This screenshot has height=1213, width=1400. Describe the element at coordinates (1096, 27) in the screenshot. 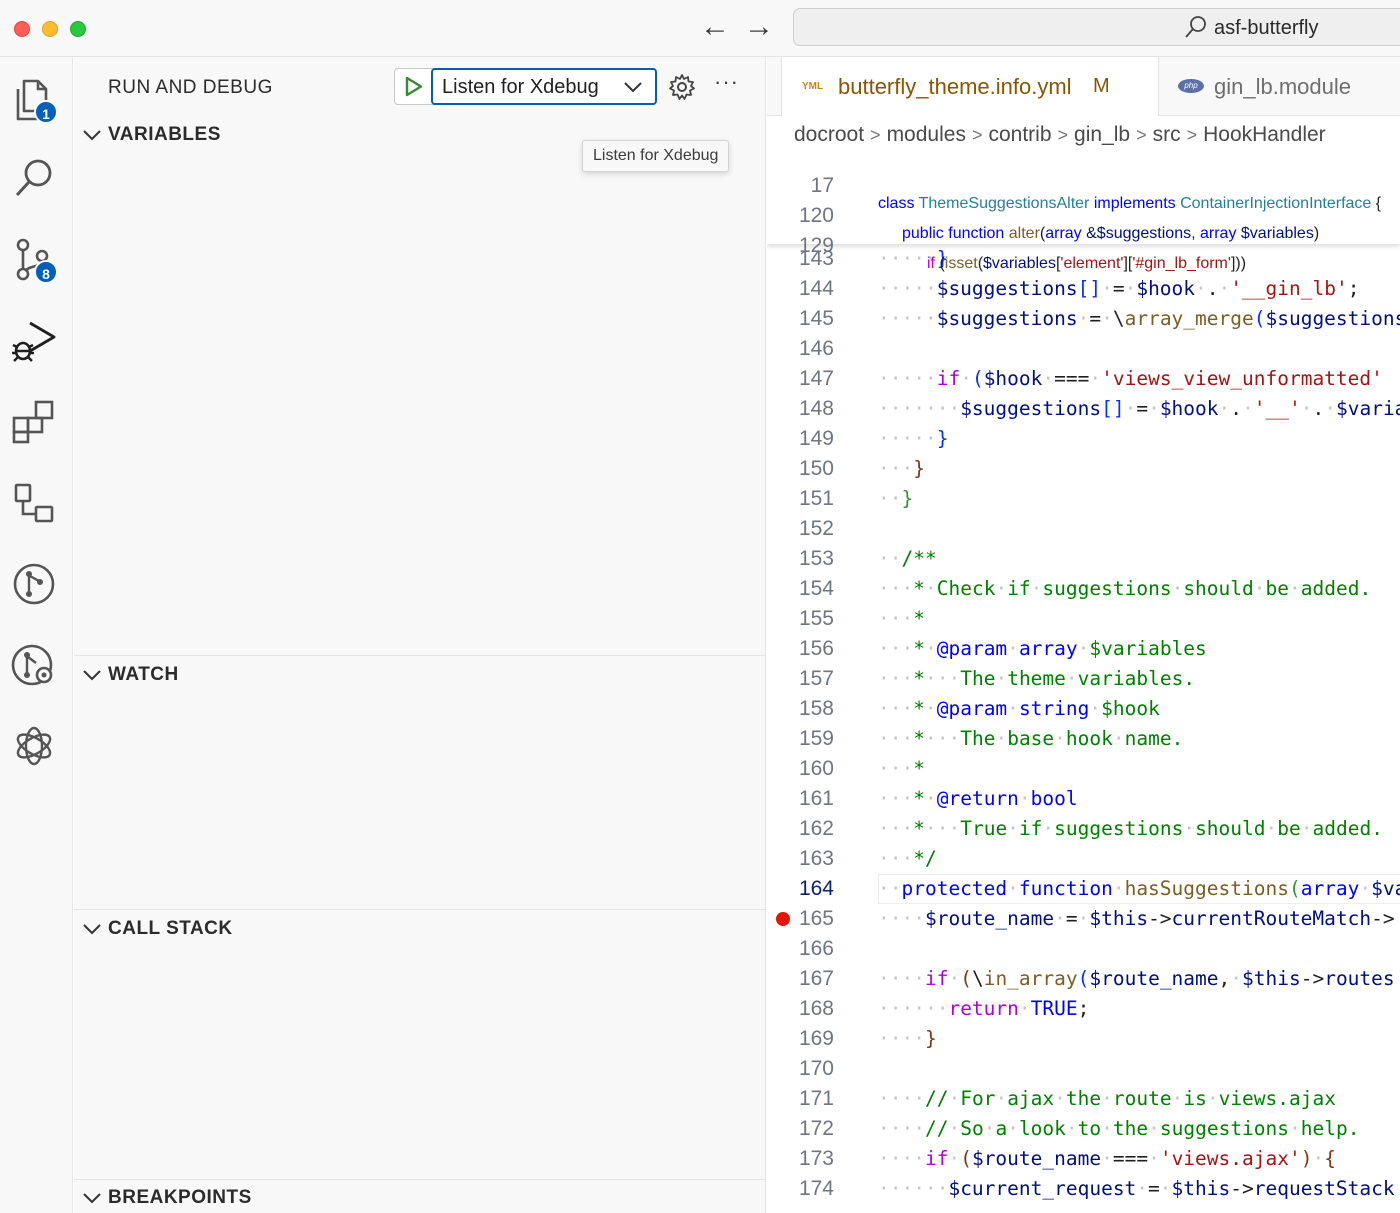

I see `command-center-search: asf-butterfly` at that location.